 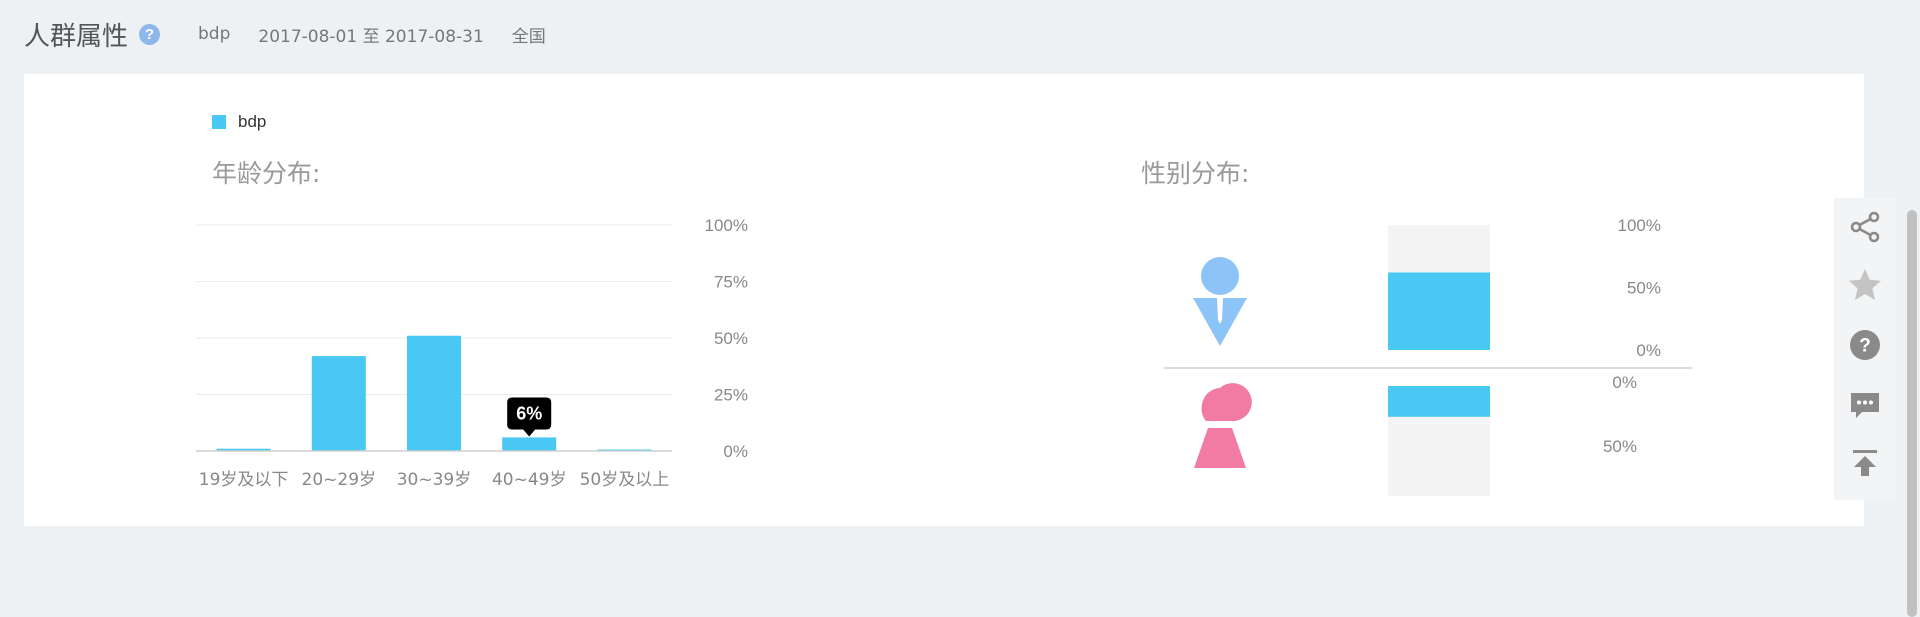 I want to click on side-toolbar: ?, so click(x=1865, y=349).